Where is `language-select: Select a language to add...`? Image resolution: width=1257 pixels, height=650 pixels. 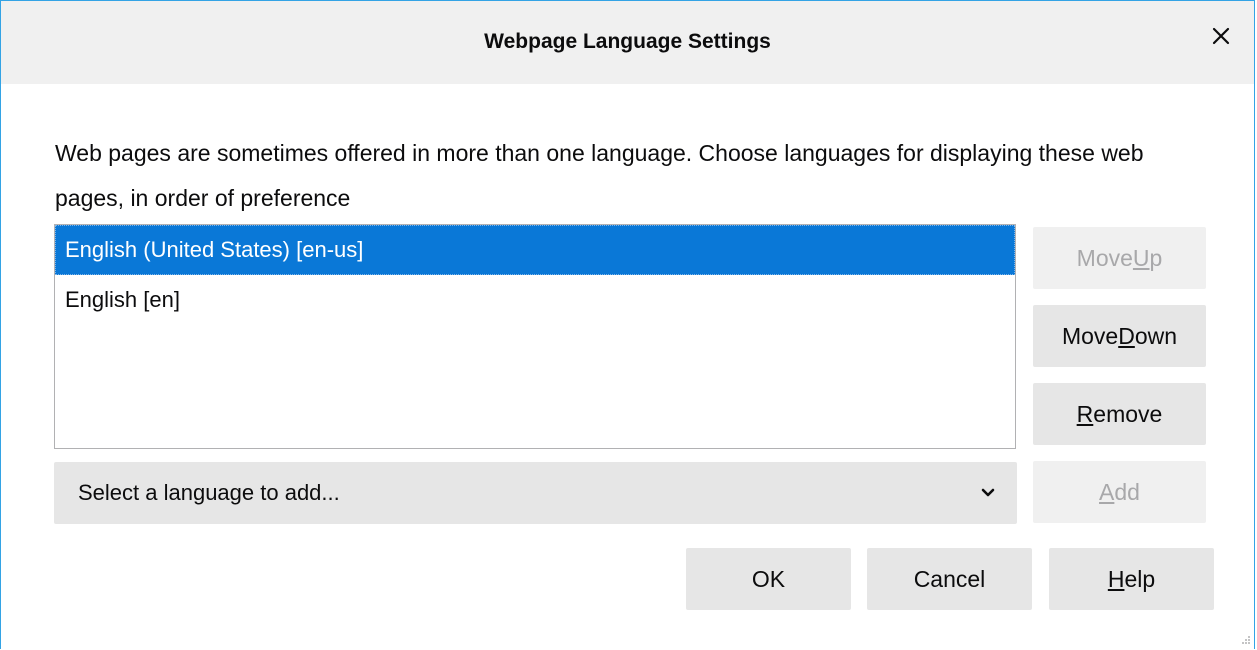 language-select: Select a language to add... is located at coordinates (535, 493).